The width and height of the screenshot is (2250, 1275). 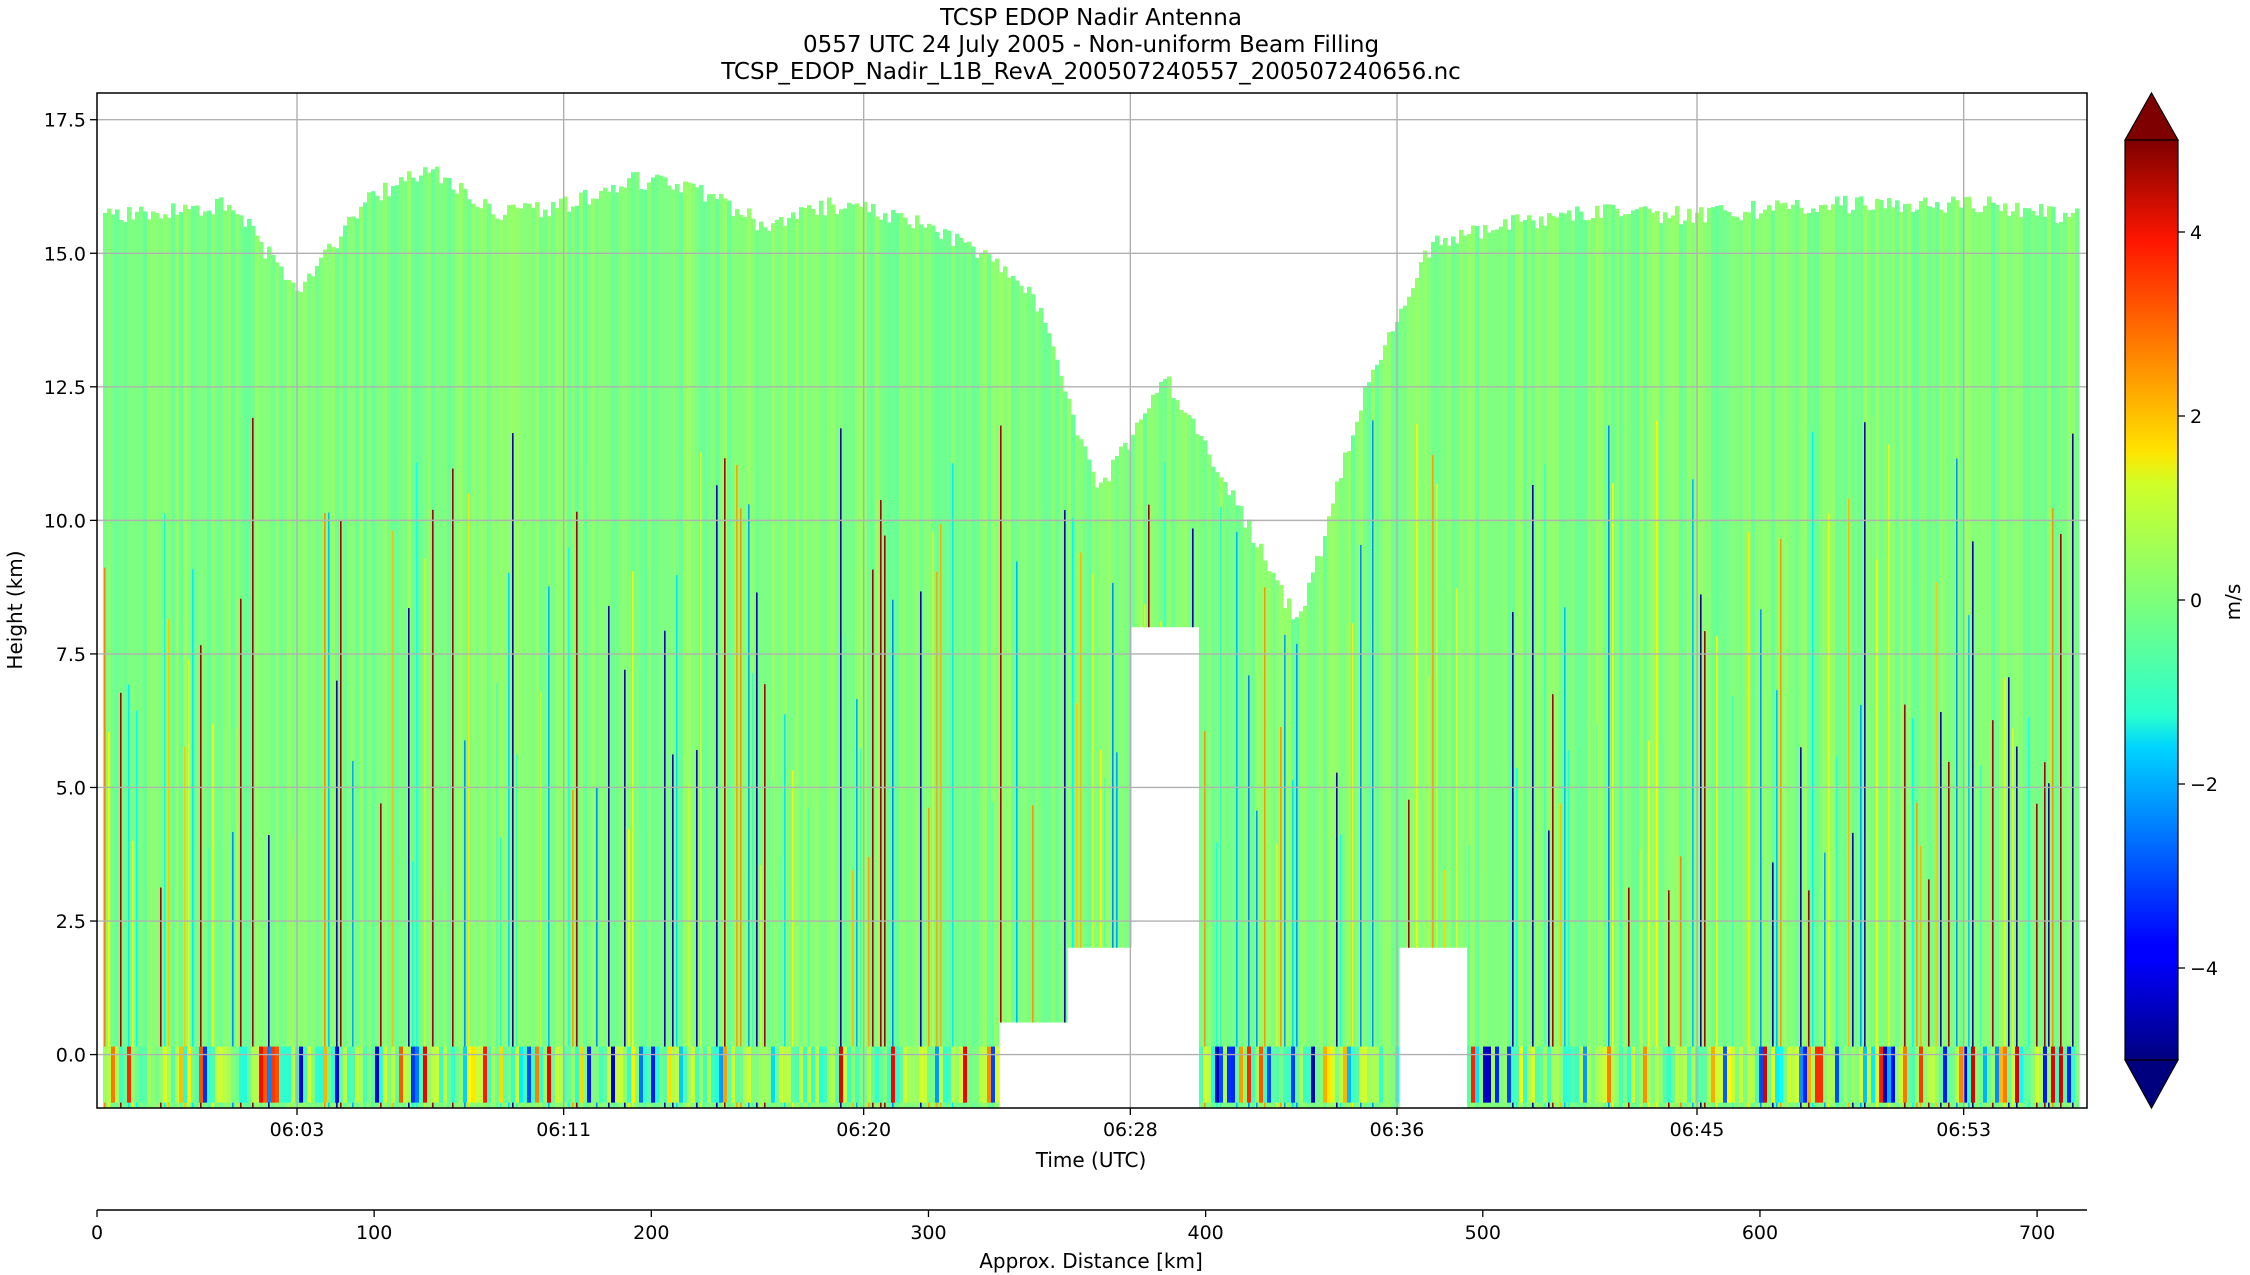 I want to click on colorbar-tick-label: −2, so click(x=2204, y=785).